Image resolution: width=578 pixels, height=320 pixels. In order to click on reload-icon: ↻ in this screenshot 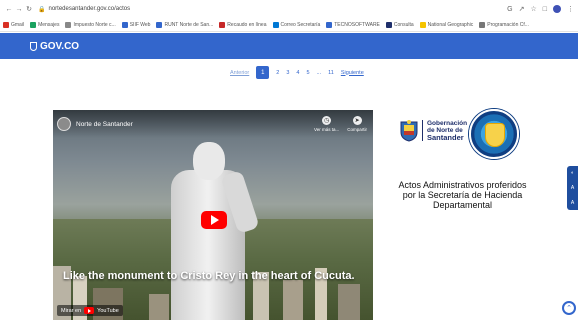, I will do `click(29, 9)`.